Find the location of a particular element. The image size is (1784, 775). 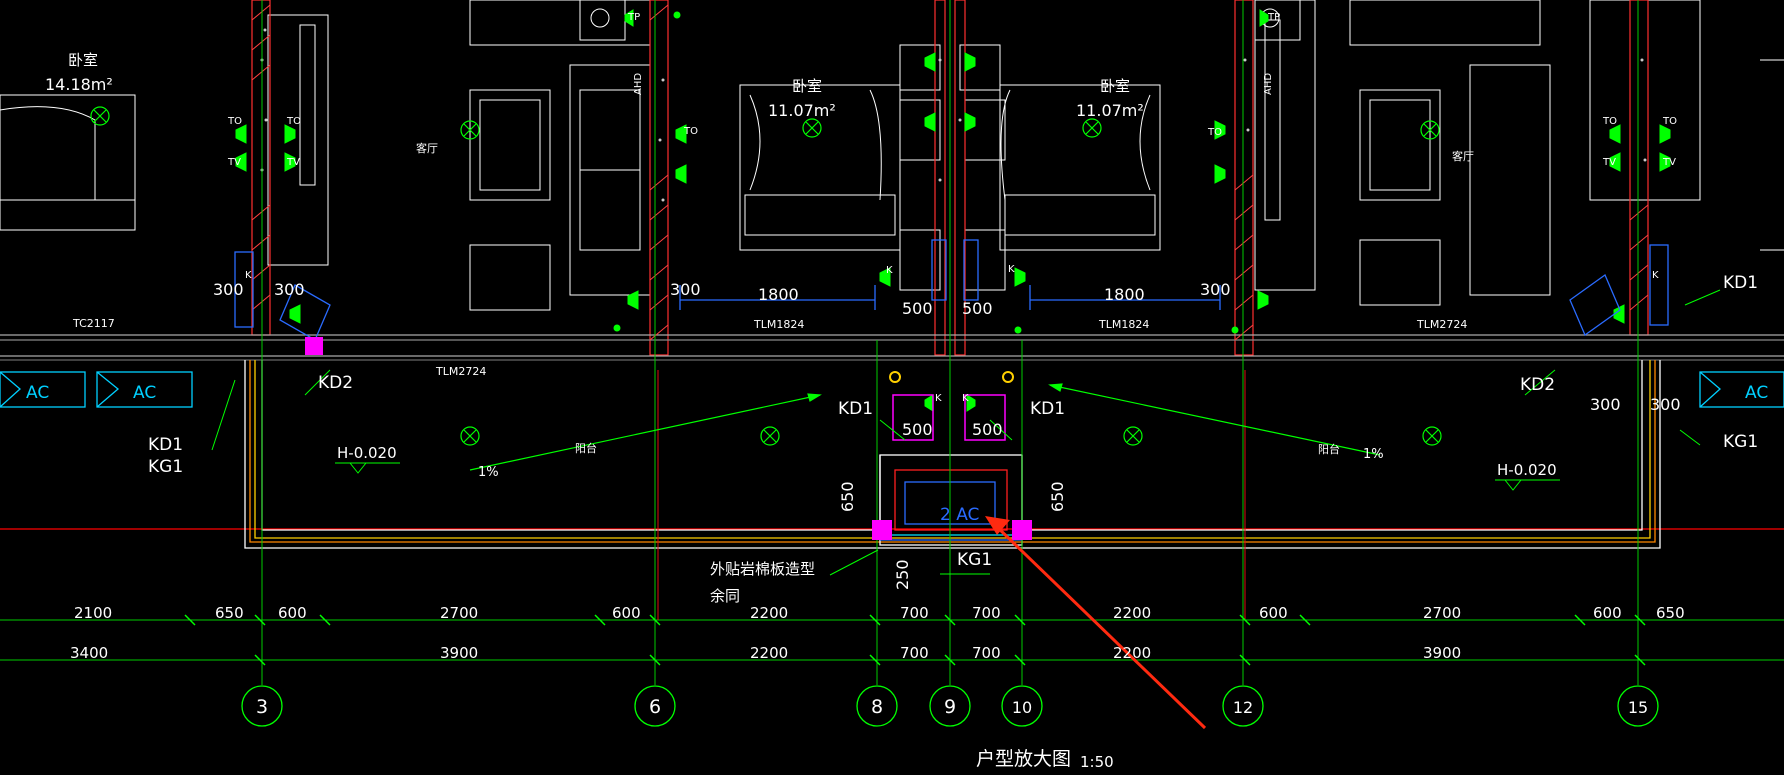

label-ahd-right: AHD is located at coordinates (1268, 84).